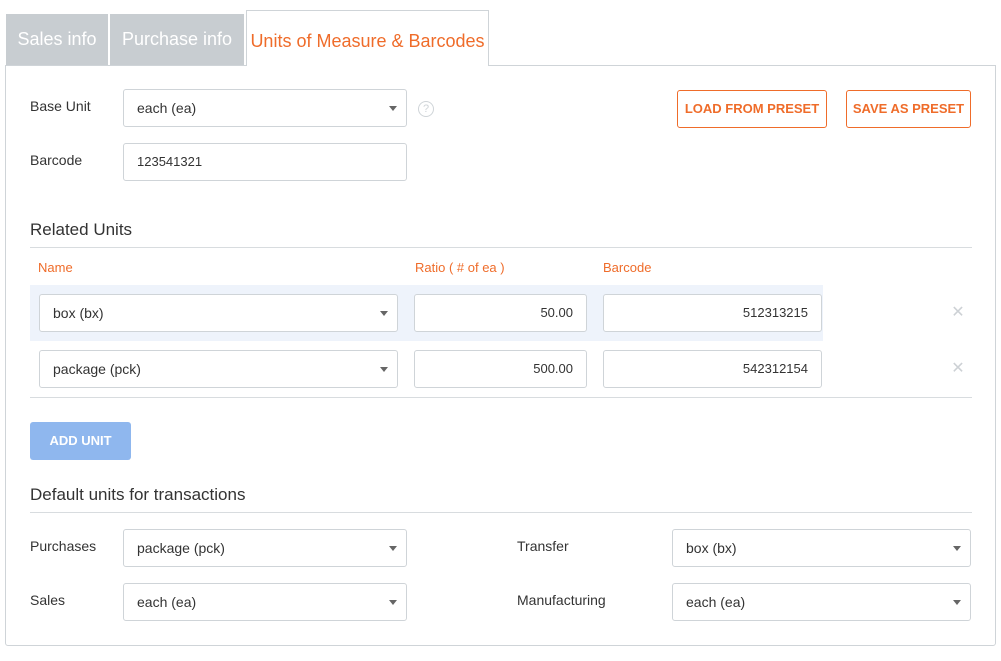  Describe the element at coordinates (265, 548) in the screenshot. I see `purchases-unit-select: package (pck)` at that location.